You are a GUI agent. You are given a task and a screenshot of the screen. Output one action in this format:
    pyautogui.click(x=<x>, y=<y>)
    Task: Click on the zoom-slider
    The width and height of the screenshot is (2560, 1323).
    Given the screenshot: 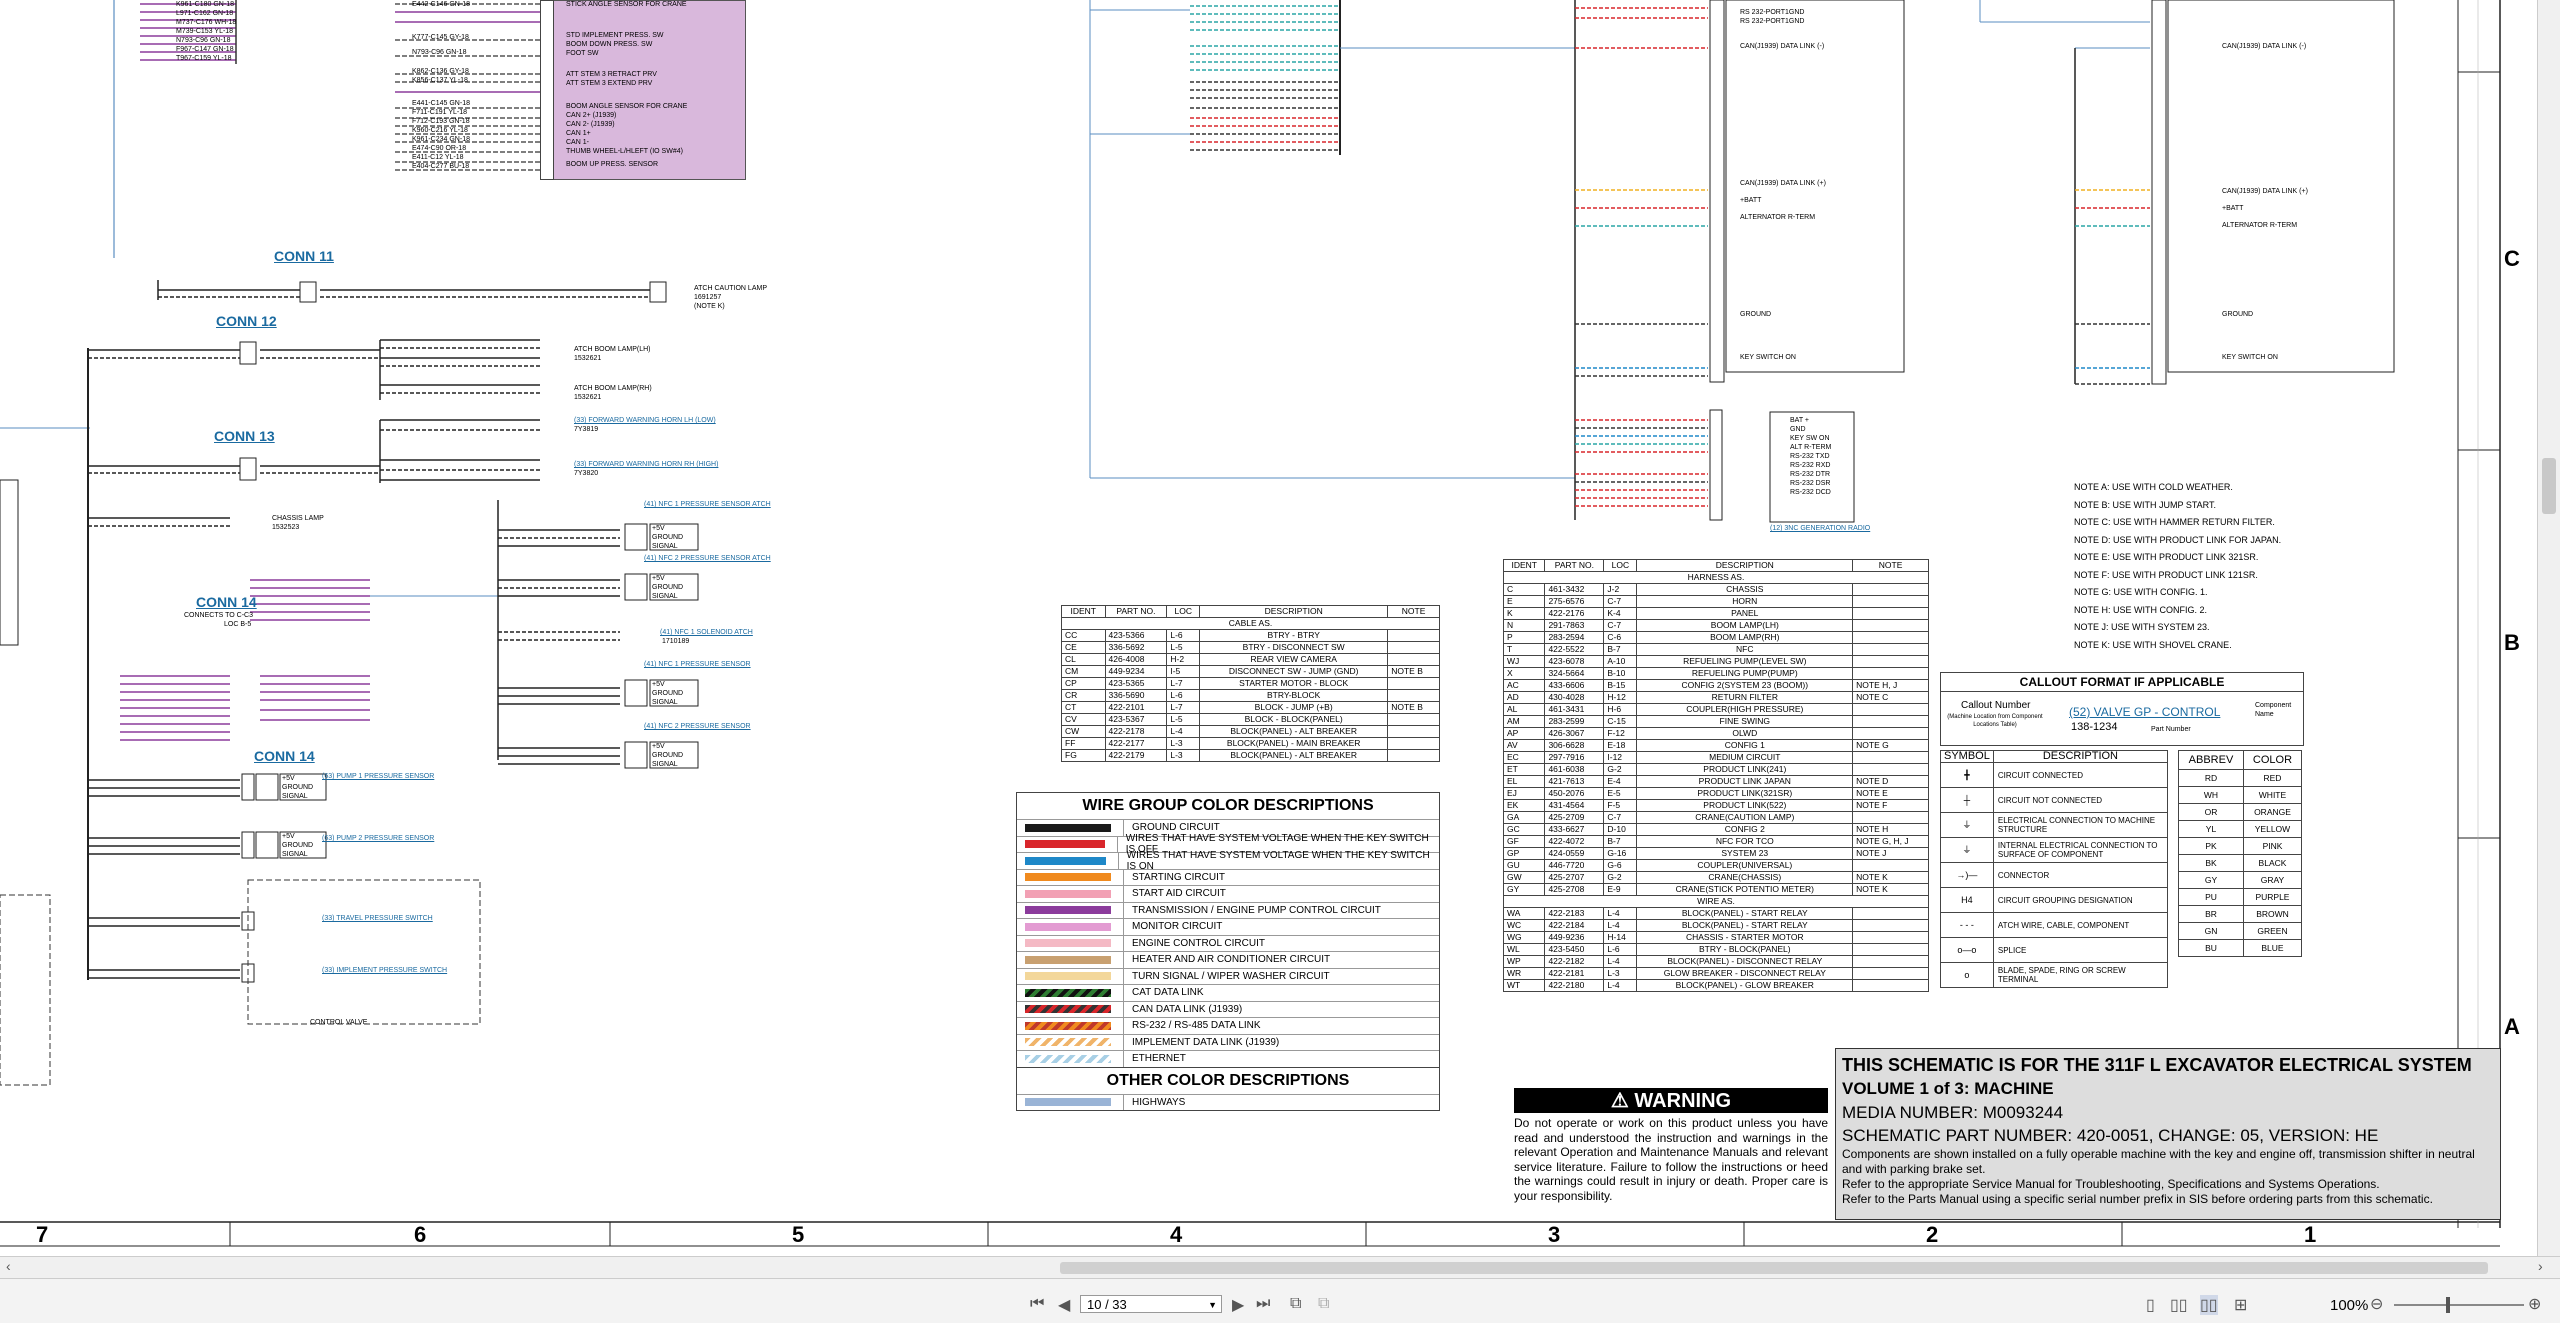 What is the action you would take?
    pyautogui.click(x=2459, y=1305)
    